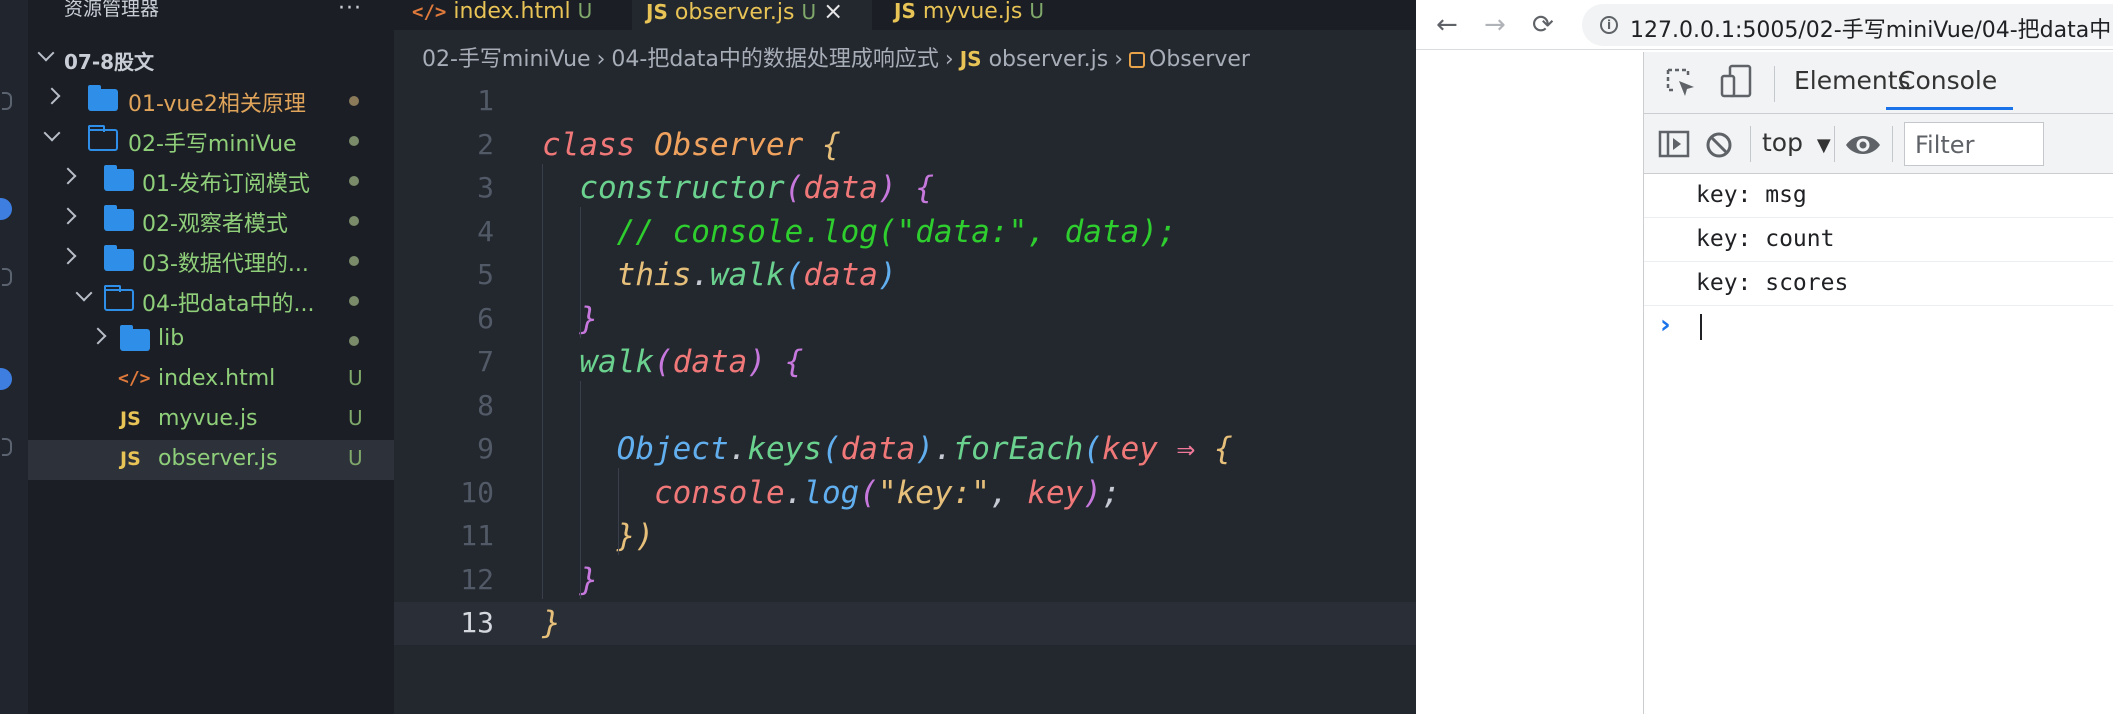 This screenshot has width=2113, height=714. Describe the element at coordinates (7, 277) in the screenshot. I see `run-icon` at that location.